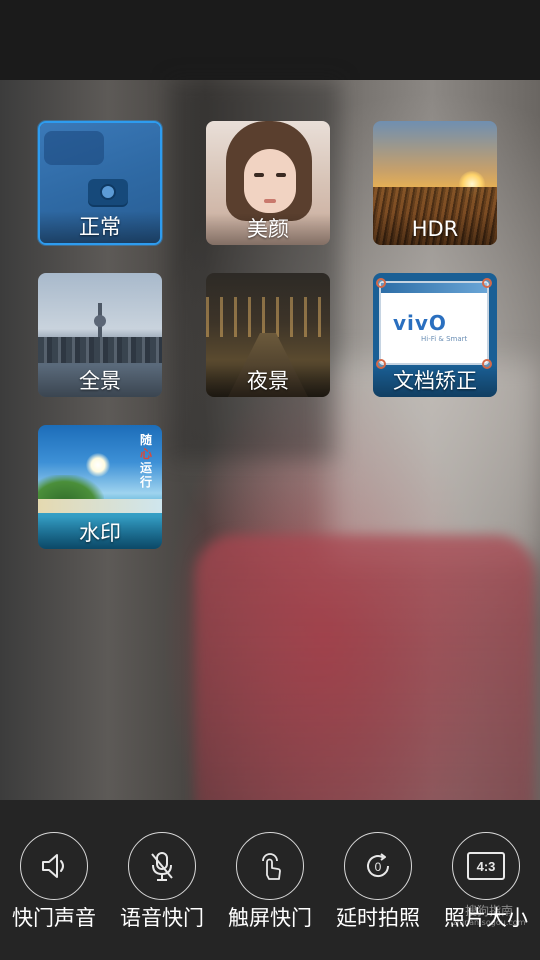 This screenshot has height=960, width=540. Describe the element at coordinates (270, 40) in the screenshot. I see `top-bar` at that location.